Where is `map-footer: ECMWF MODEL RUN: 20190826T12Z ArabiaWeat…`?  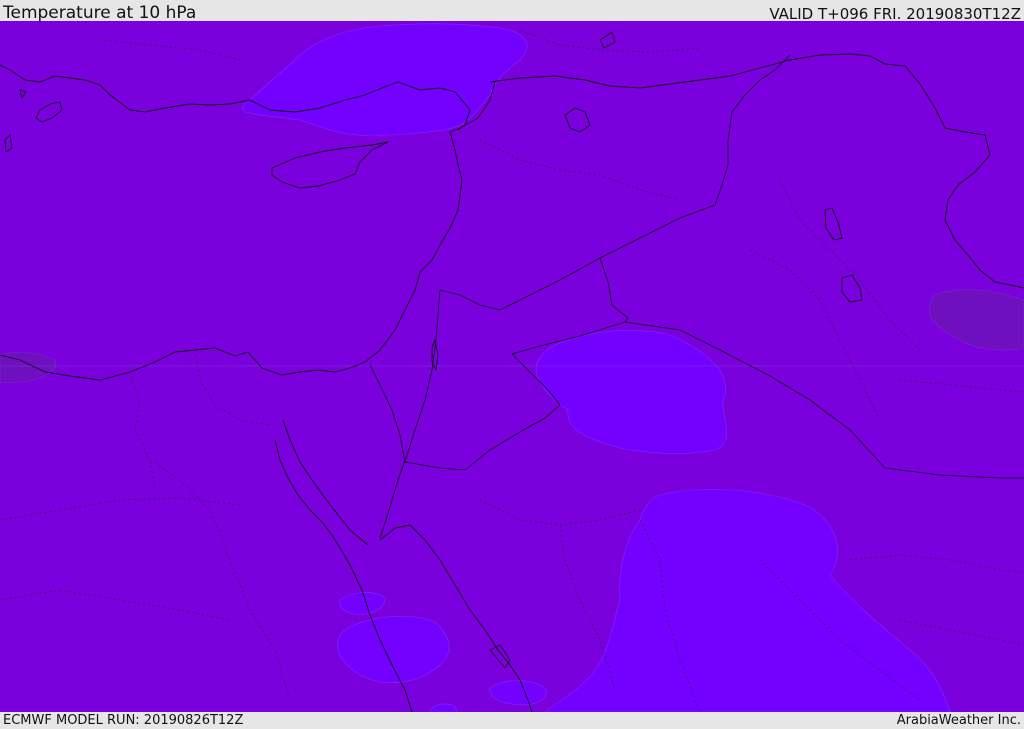 map-footer: ECMWF MODEL RUN: 20190826T12Z ArabiaWeat… is located at coordinates (512, 720).